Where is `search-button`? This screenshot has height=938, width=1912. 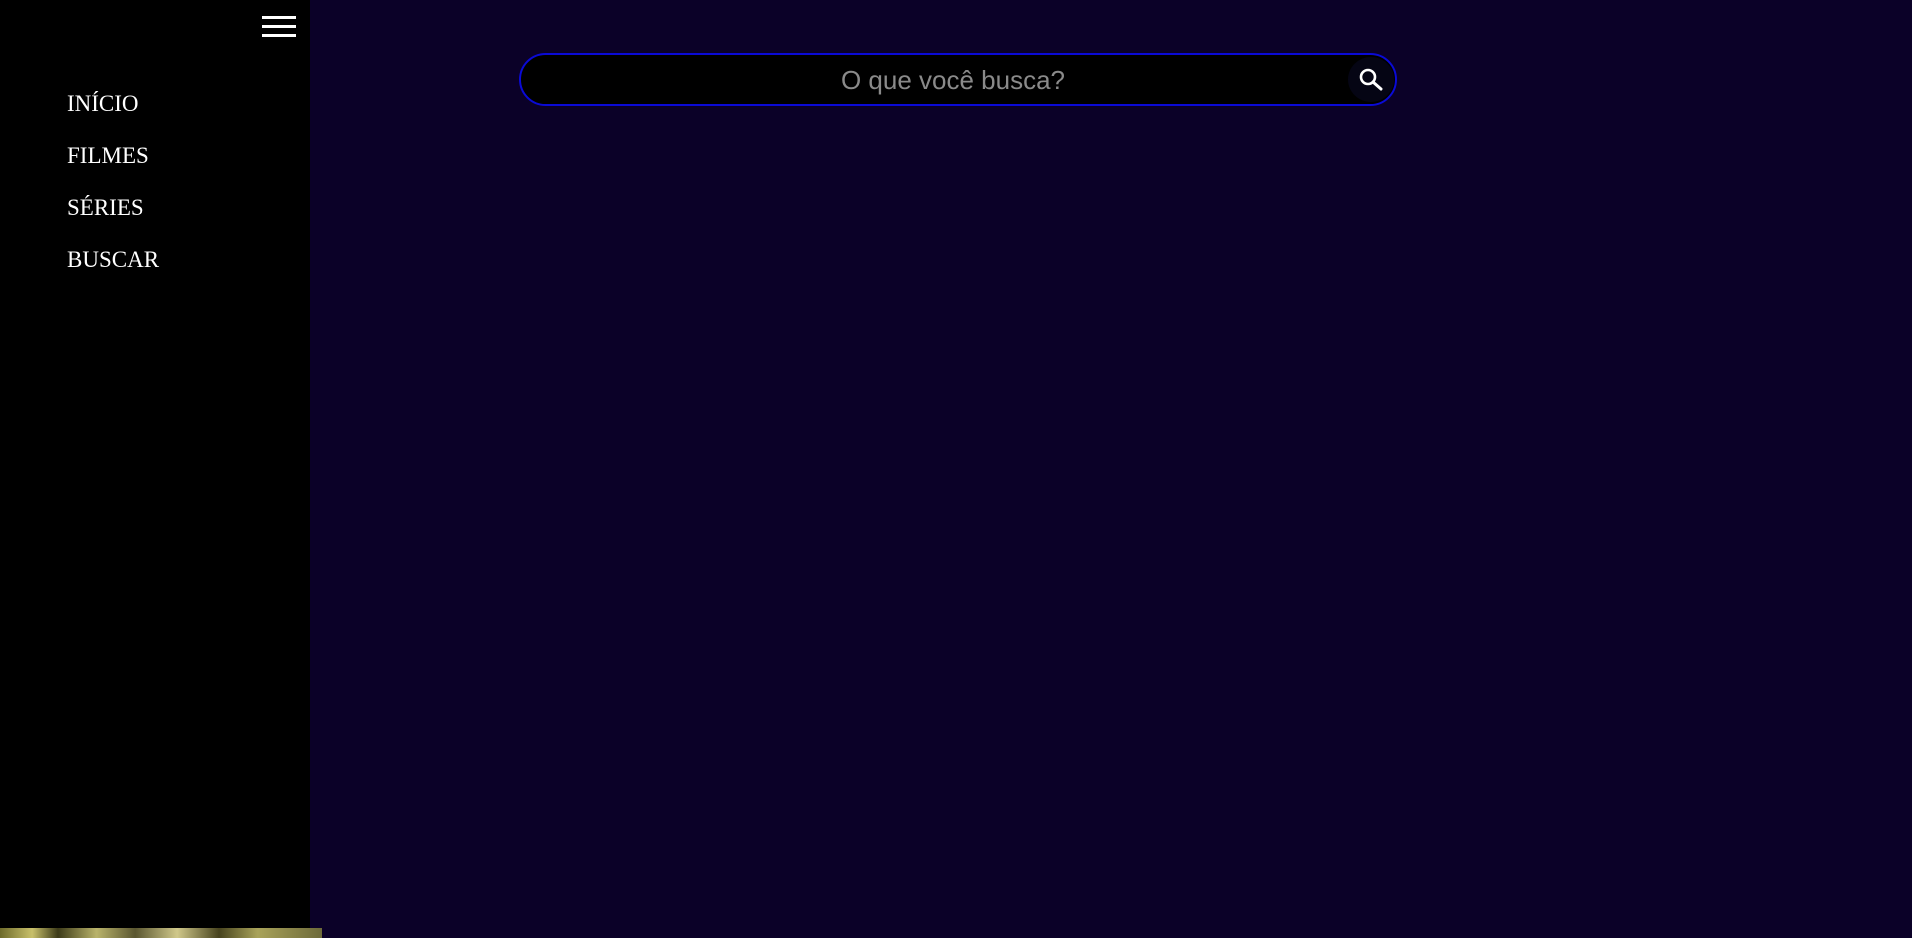 search-button is located at coordinates (1371, 79).